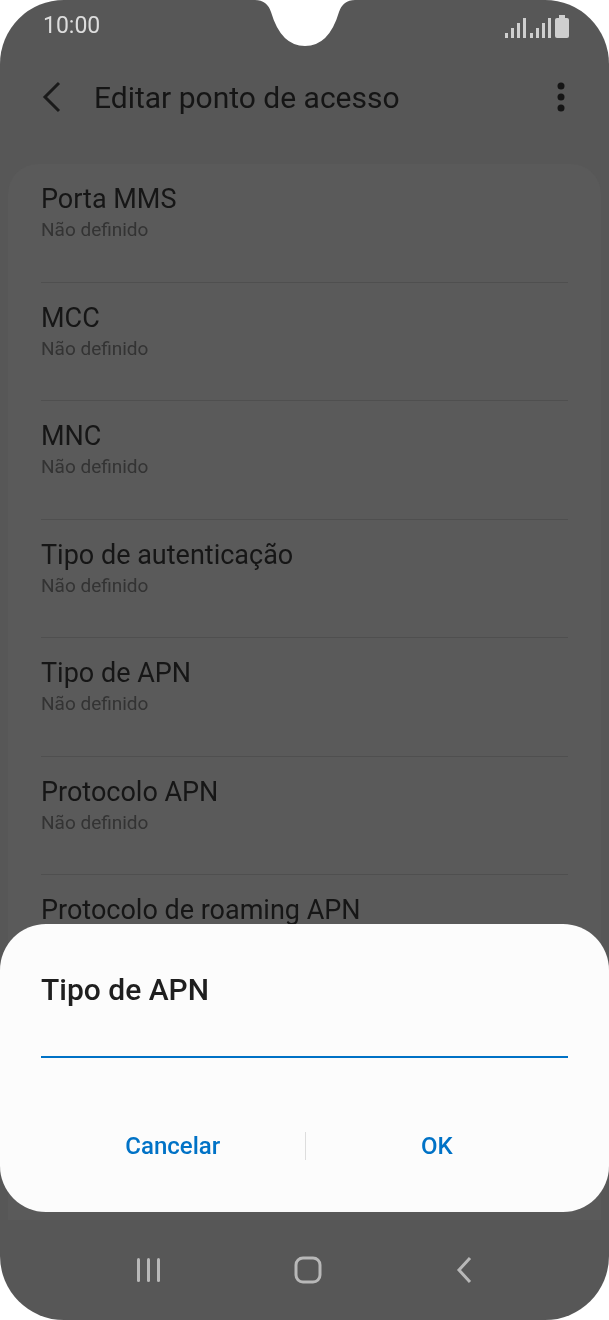 This screenshot has width=609, height=1320. Describe the element at coordinates (126, 990) in the screenshot. I see `dialog-title: Tipo de APN` at that location.